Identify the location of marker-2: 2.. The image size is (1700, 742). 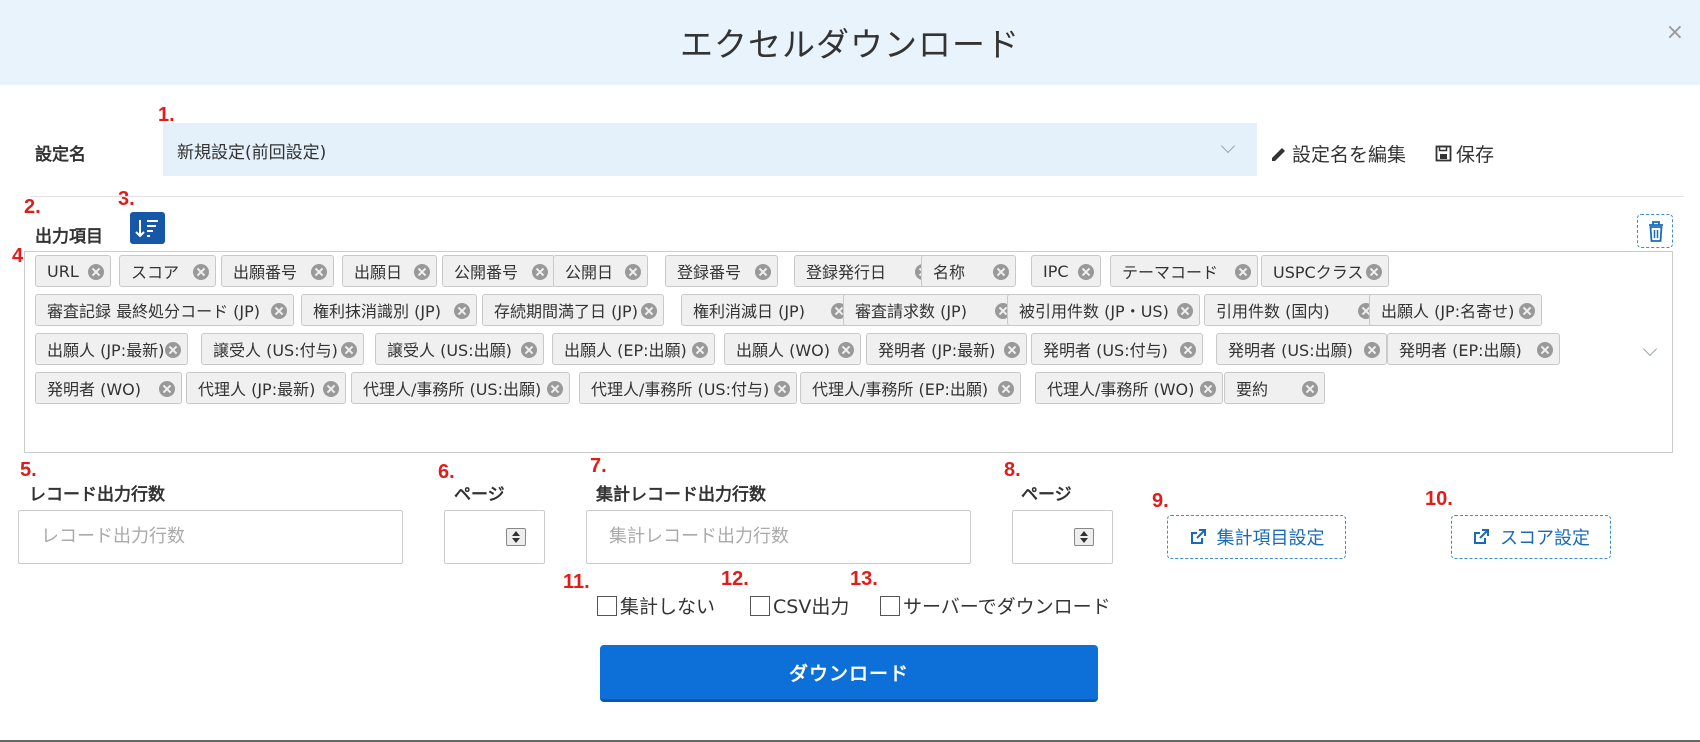
(32, 207).